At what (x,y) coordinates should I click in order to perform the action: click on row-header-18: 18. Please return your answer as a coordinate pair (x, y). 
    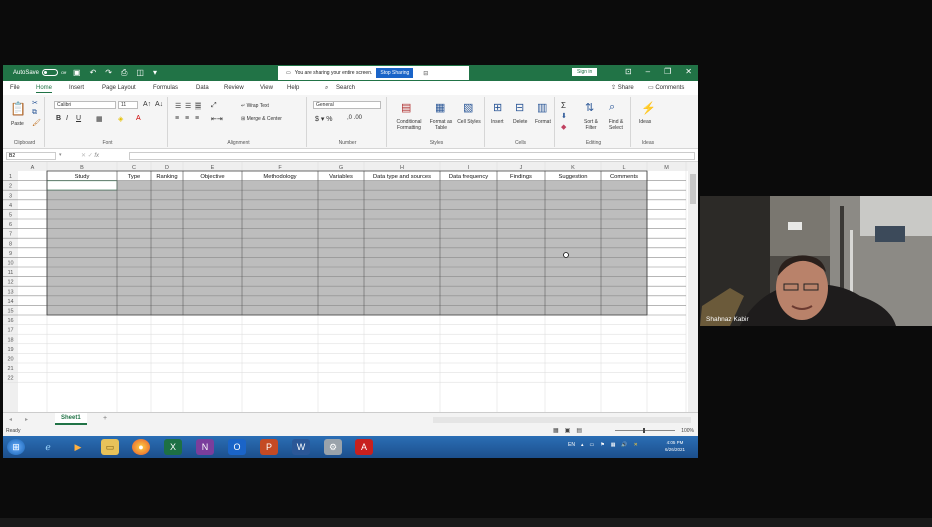
    Looking at the image, I should click on (10, 340).